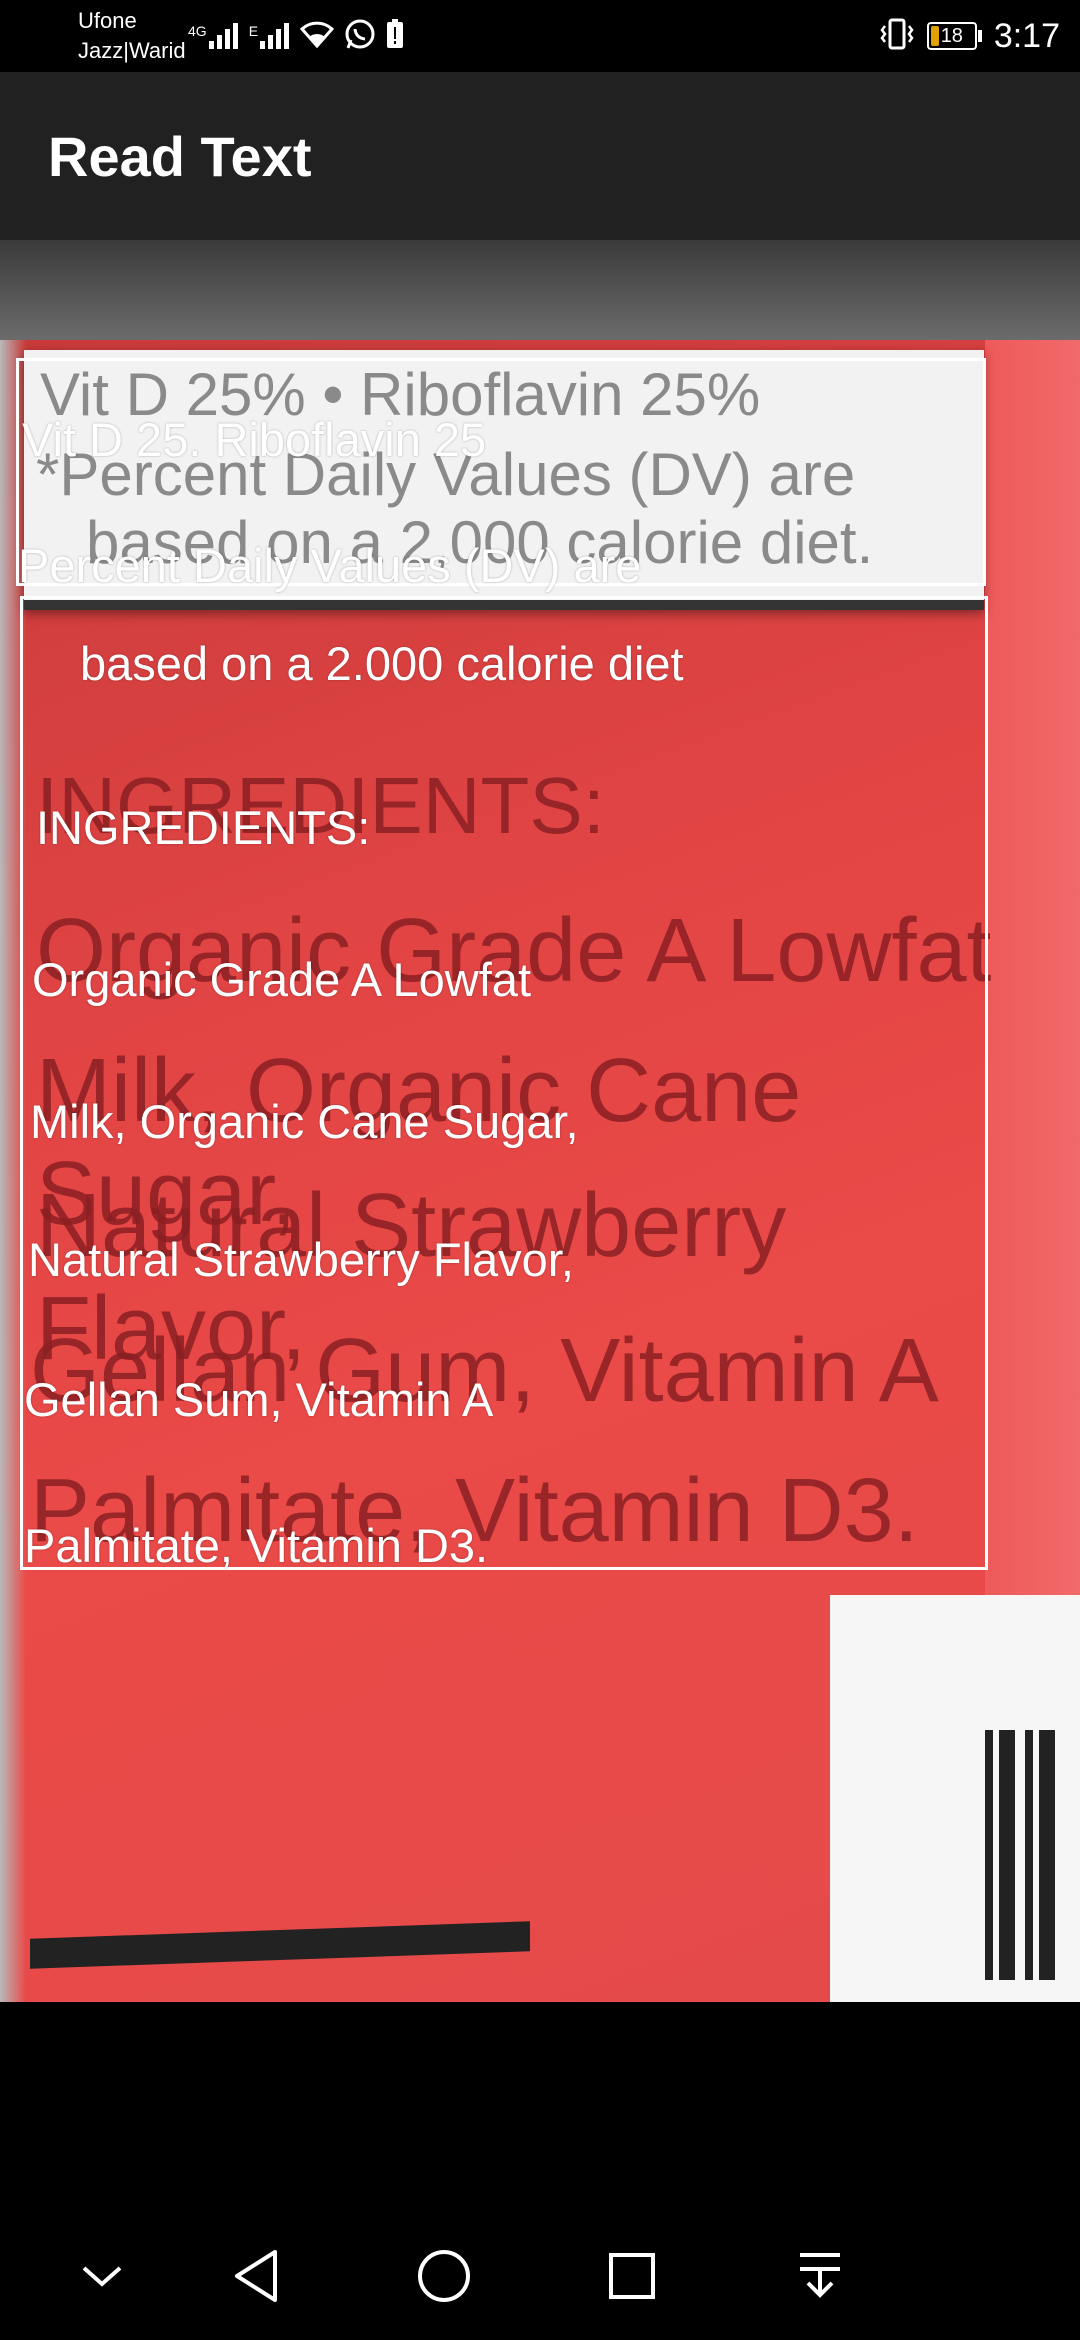 This screenshot has height=2340, width=1080. What do you see at coordinates (540, 36) in the screenshot?
I see `status-bar: Ufone Jazz|Warid 4G E 18 3:17` at bounding box center [540, 36].